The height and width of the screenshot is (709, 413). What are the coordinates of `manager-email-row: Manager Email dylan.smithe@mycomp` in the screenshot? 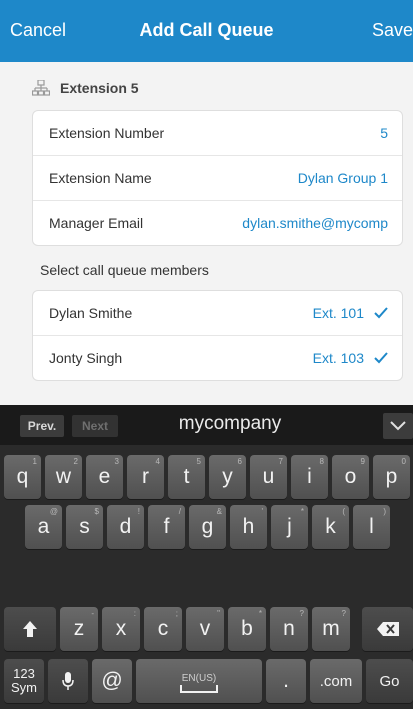 It's located at (217, 223).